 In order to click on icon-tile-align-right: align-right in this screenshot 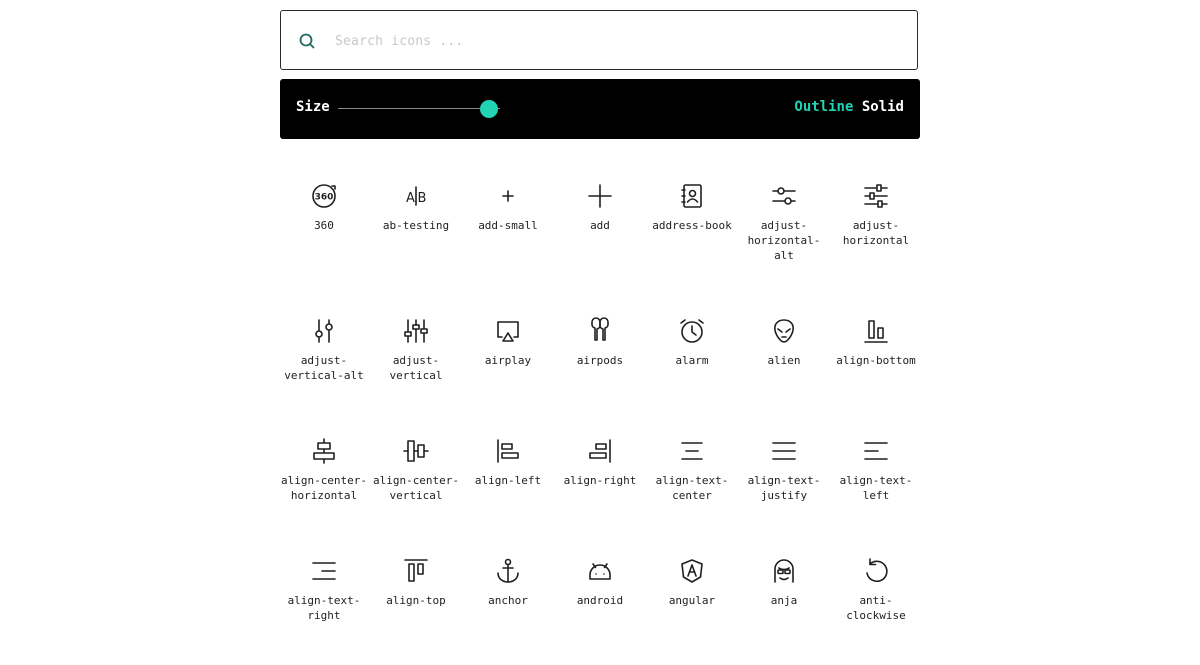, I will do `click(600, 462)`.